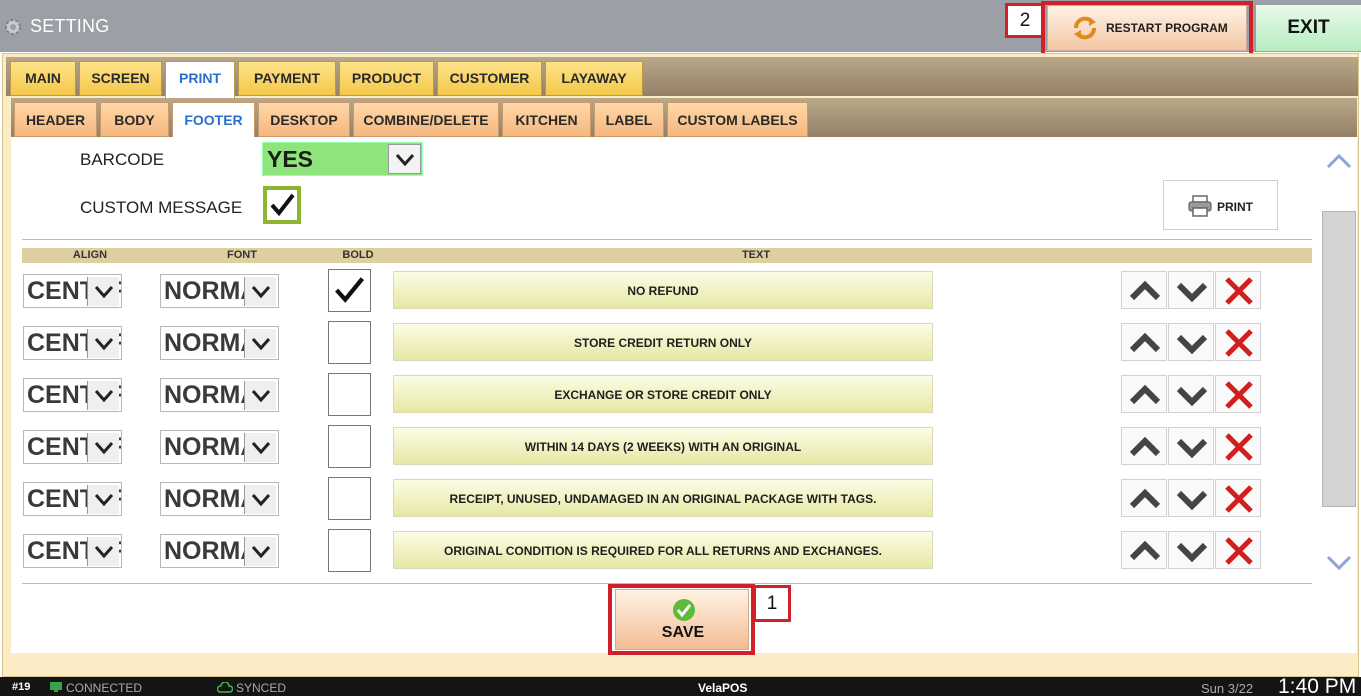  What do you see at coordinates (213, 120) in the screenshot?
I see `tab-footer: FOOTER` at bounding box center [213, 120].